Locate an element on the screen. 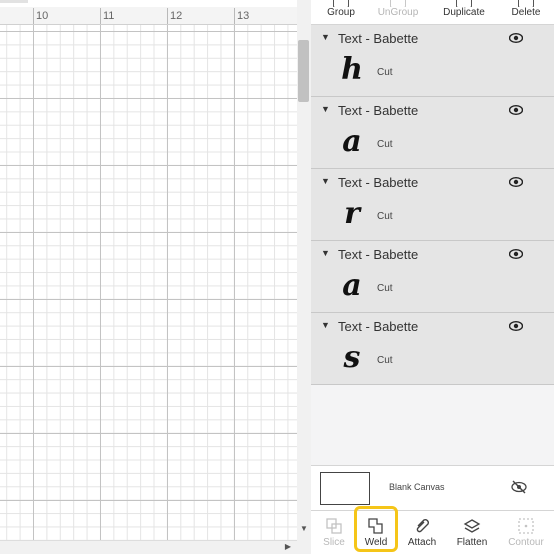 This screenshot has height=555, width=554. slice-button: Slice is located at coordinates (334, 533).